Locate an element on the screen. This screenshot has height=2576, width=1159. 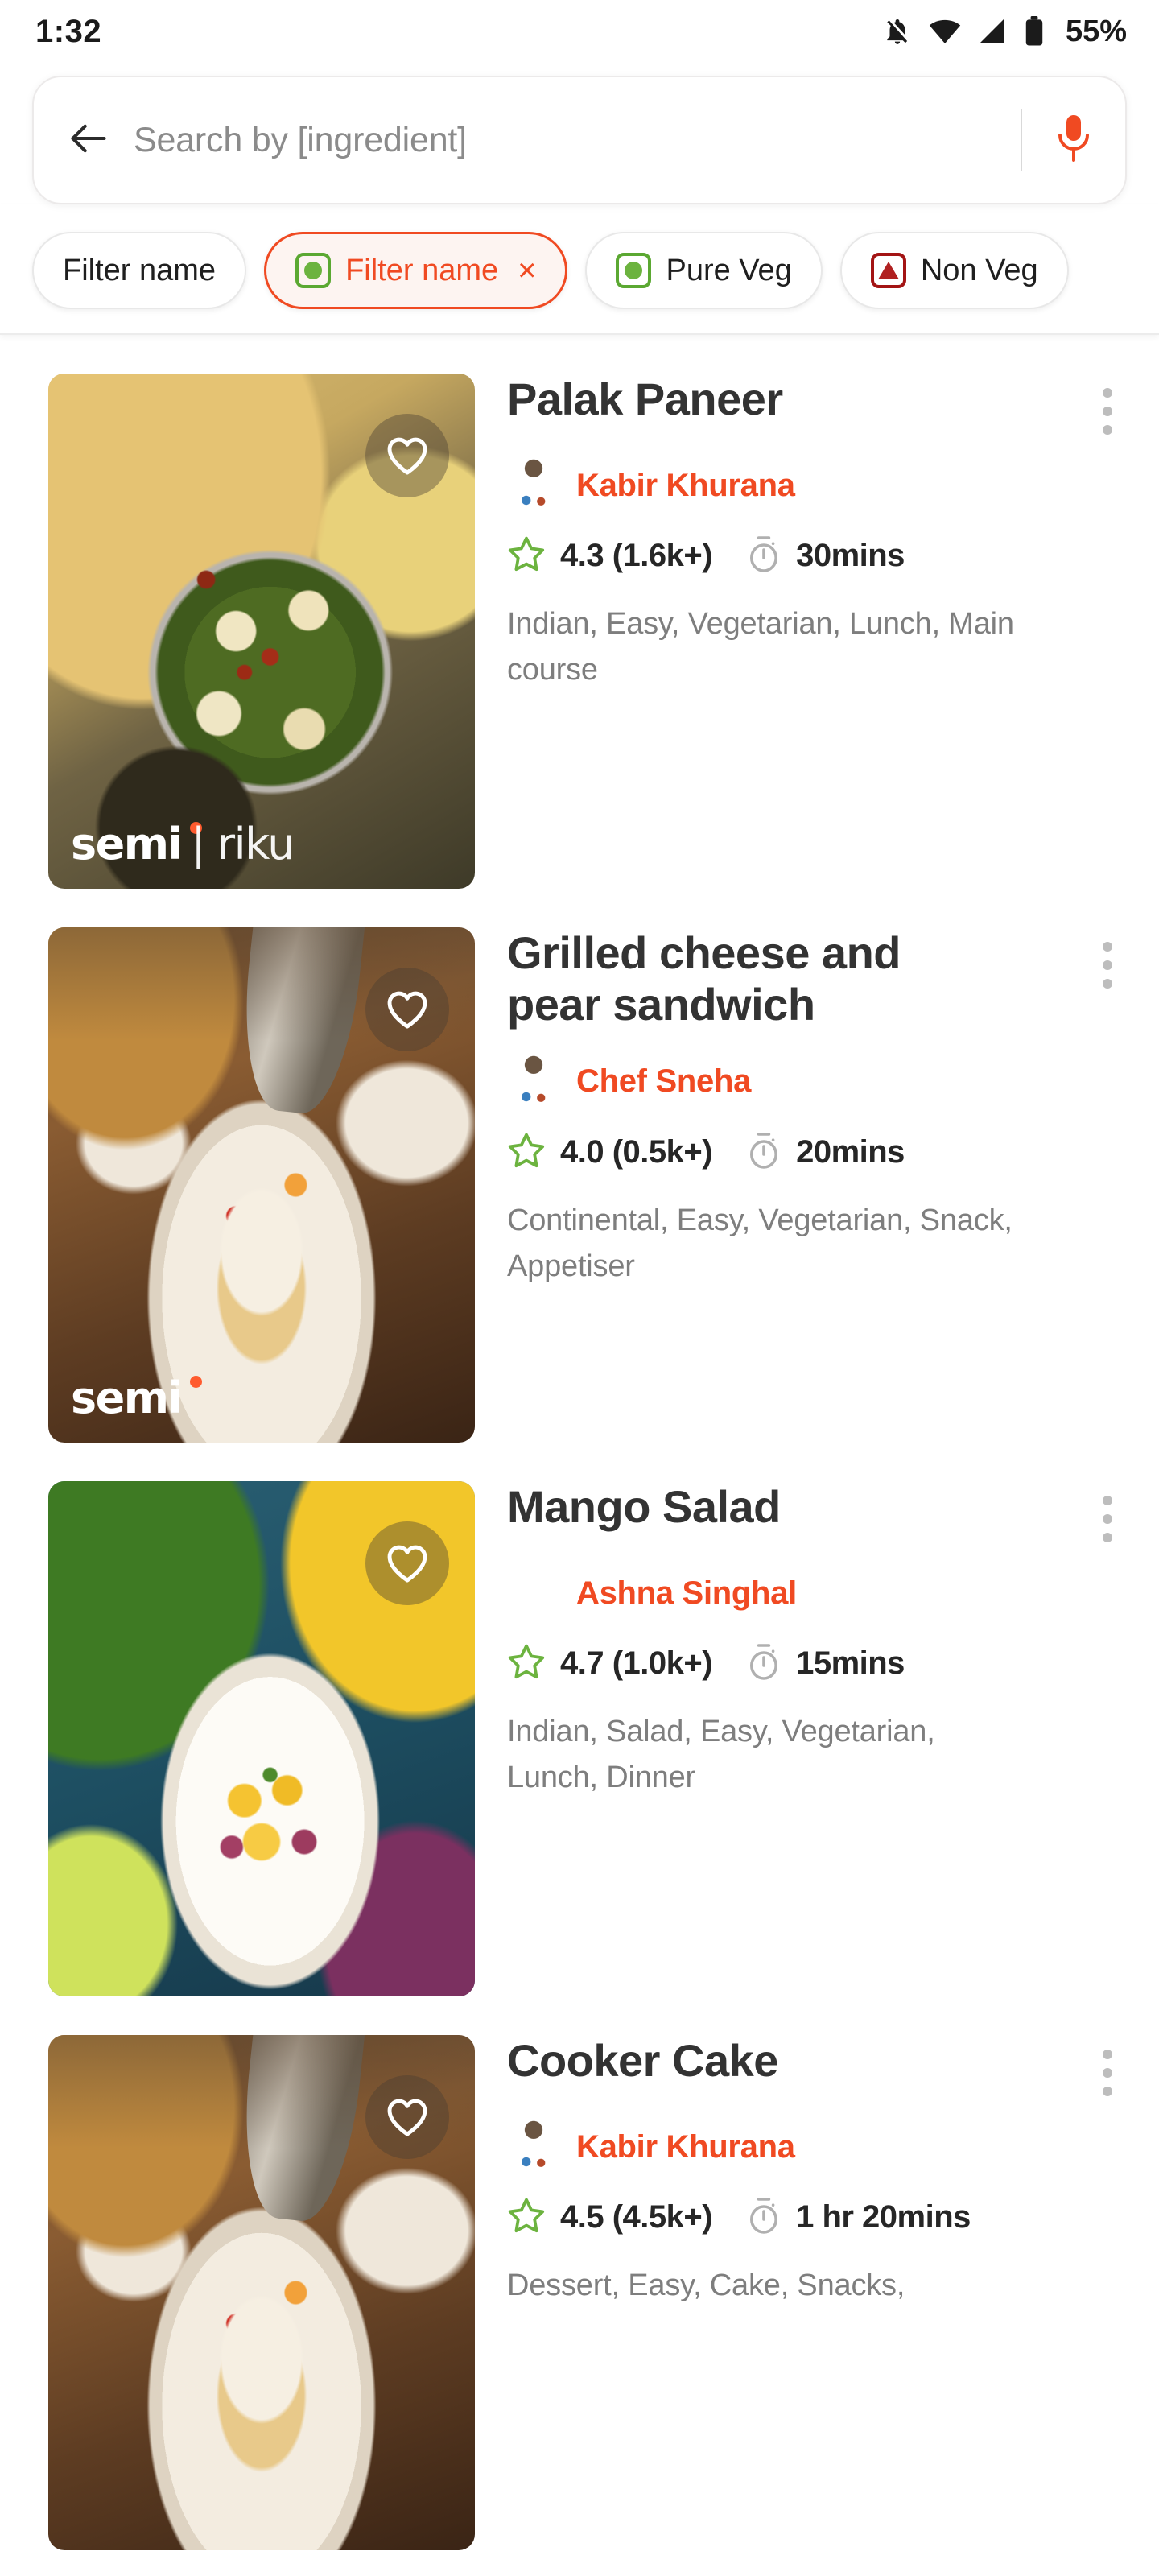
wifi-icon is located at coordinates (945, 31).